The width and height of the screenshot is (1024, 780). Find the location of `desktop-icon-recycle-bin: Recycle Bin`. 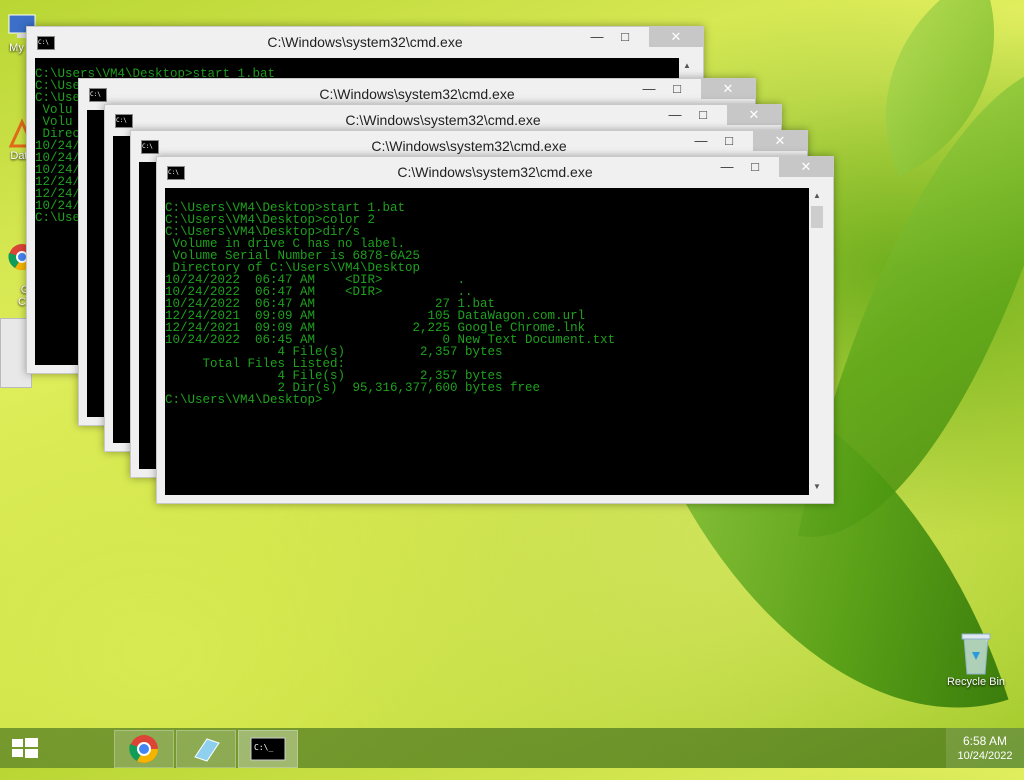

desktop-icon-recycle-bin: Recycle Bin is located at coordinates (976, 659).